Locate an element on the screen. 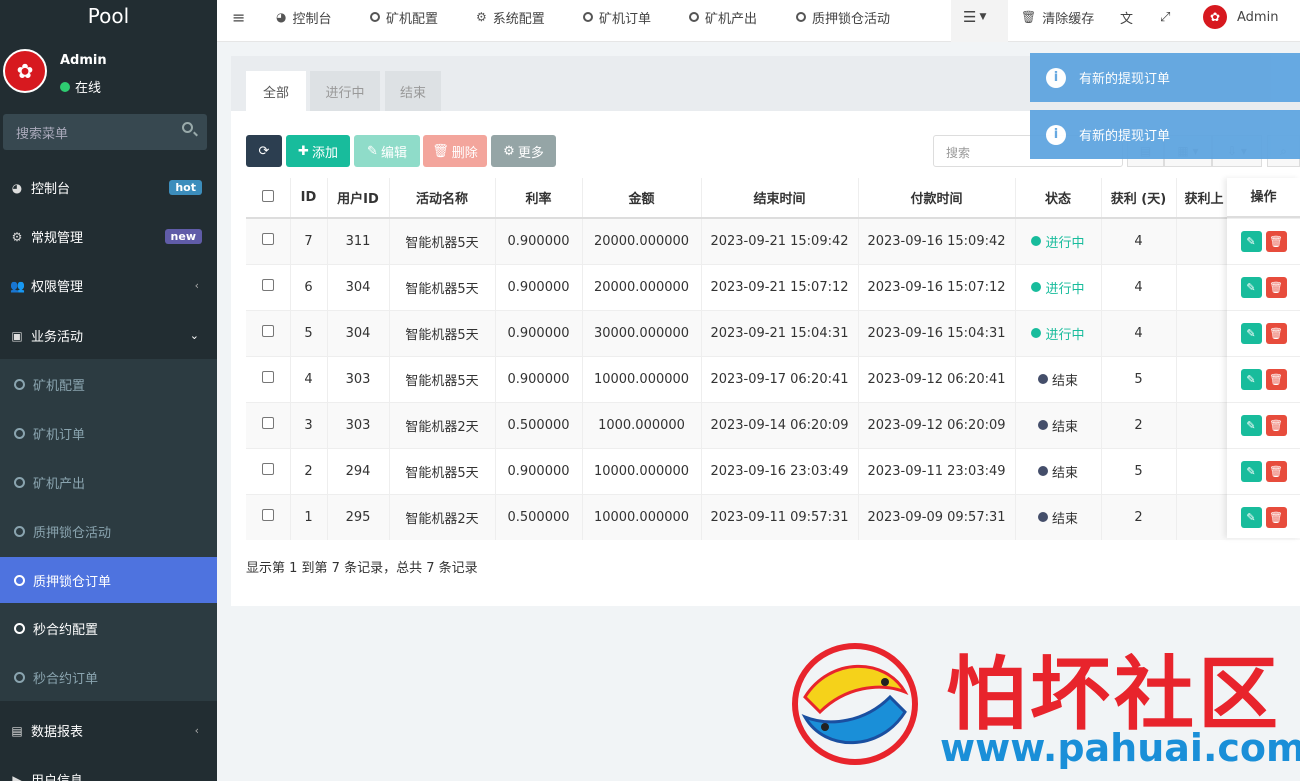 Image resolution: width=1300 pixels, height=781 pixels. table-cell: 20000.000000 is located at coordinates (642, 286).